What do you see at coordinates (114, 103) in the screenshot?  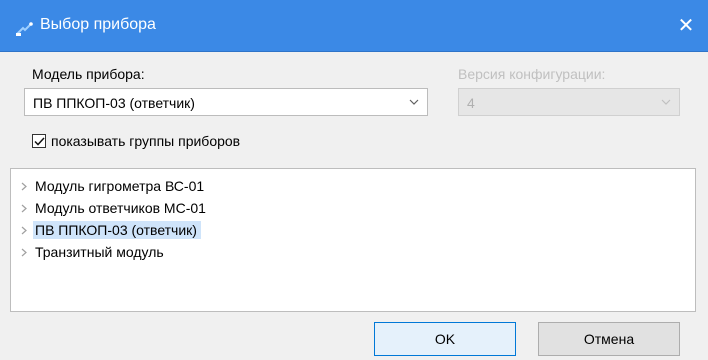 I see `model-dropdown-value: ПВ ППКОП-03 (ответчик)` at bounding box center [114, 103].